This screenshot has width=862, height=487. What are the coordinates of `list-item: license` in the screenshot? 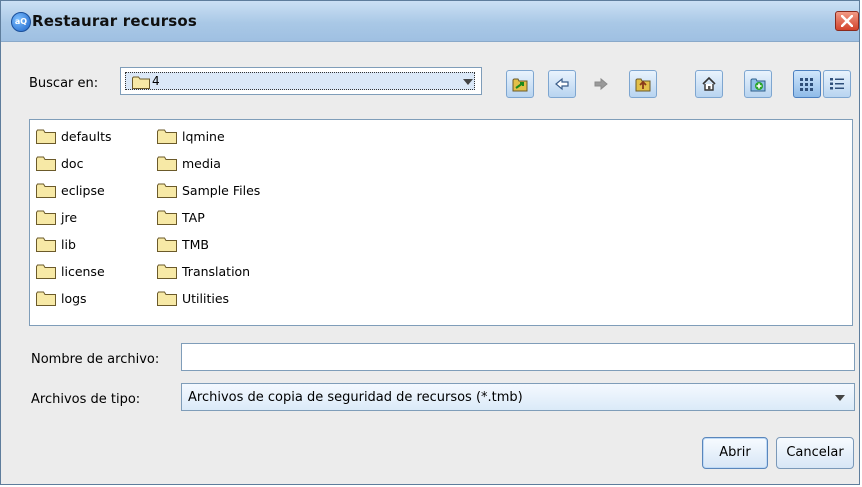 It's located at (96, 273).